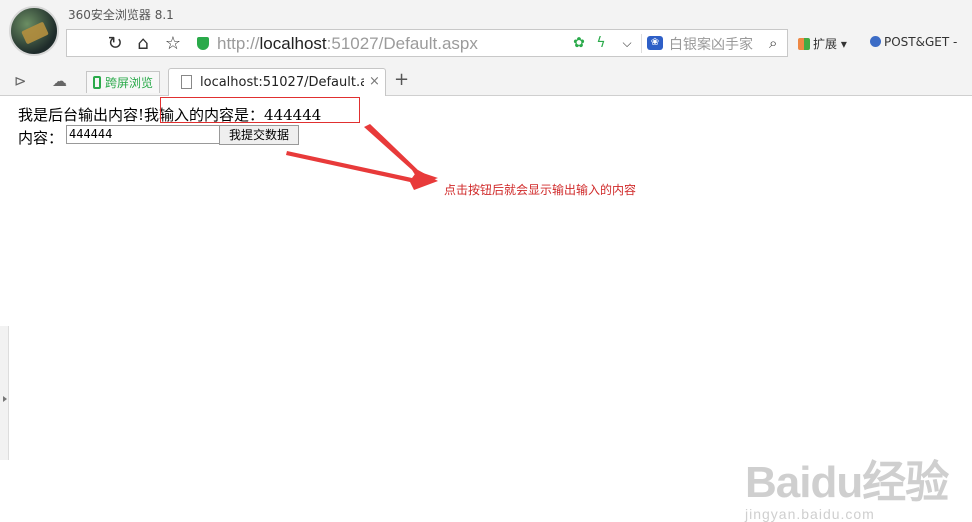 The image size is (972, 522). I want to click on annotation-arrows, so click(362, 157).